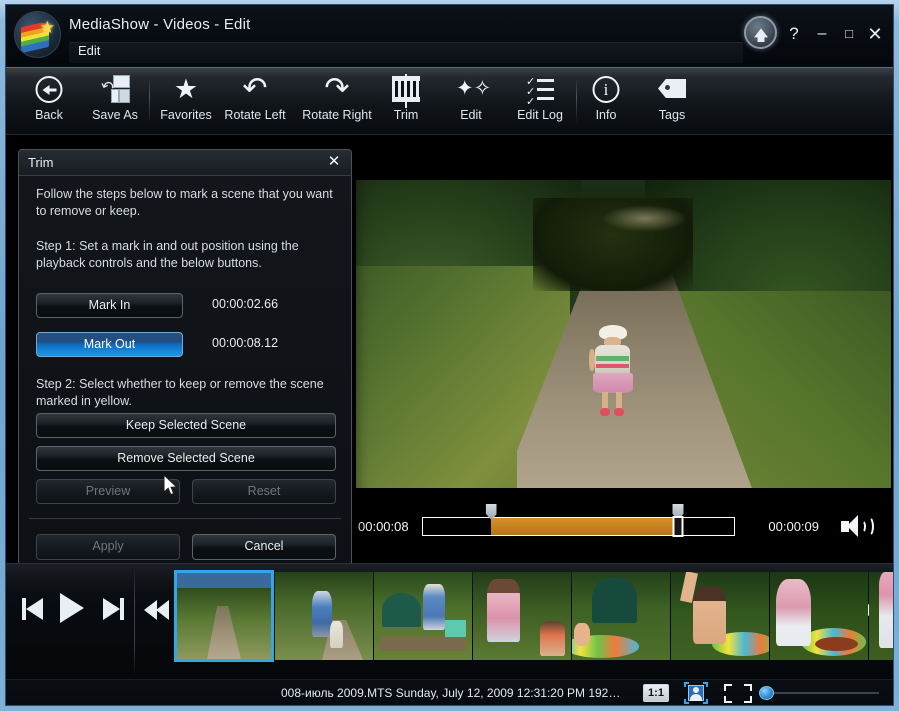 This screenshot has width=899, height=711. What do you see at coordinates (245, 304) in the screenshot?
I see `mark-in-timecode: 00:00:02.66` at bounding box center [245, 304].